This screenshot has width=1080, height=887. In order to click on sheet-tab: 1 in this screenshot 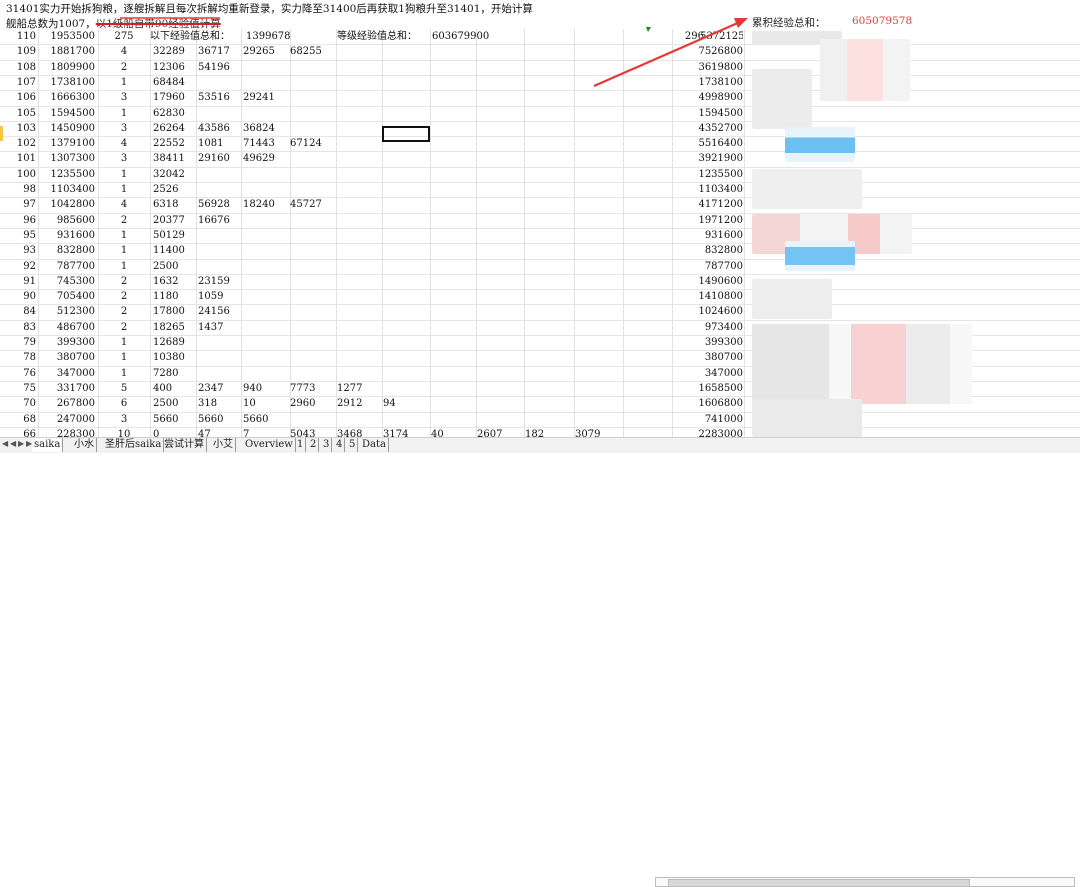, I will do `click(301, 445)`.